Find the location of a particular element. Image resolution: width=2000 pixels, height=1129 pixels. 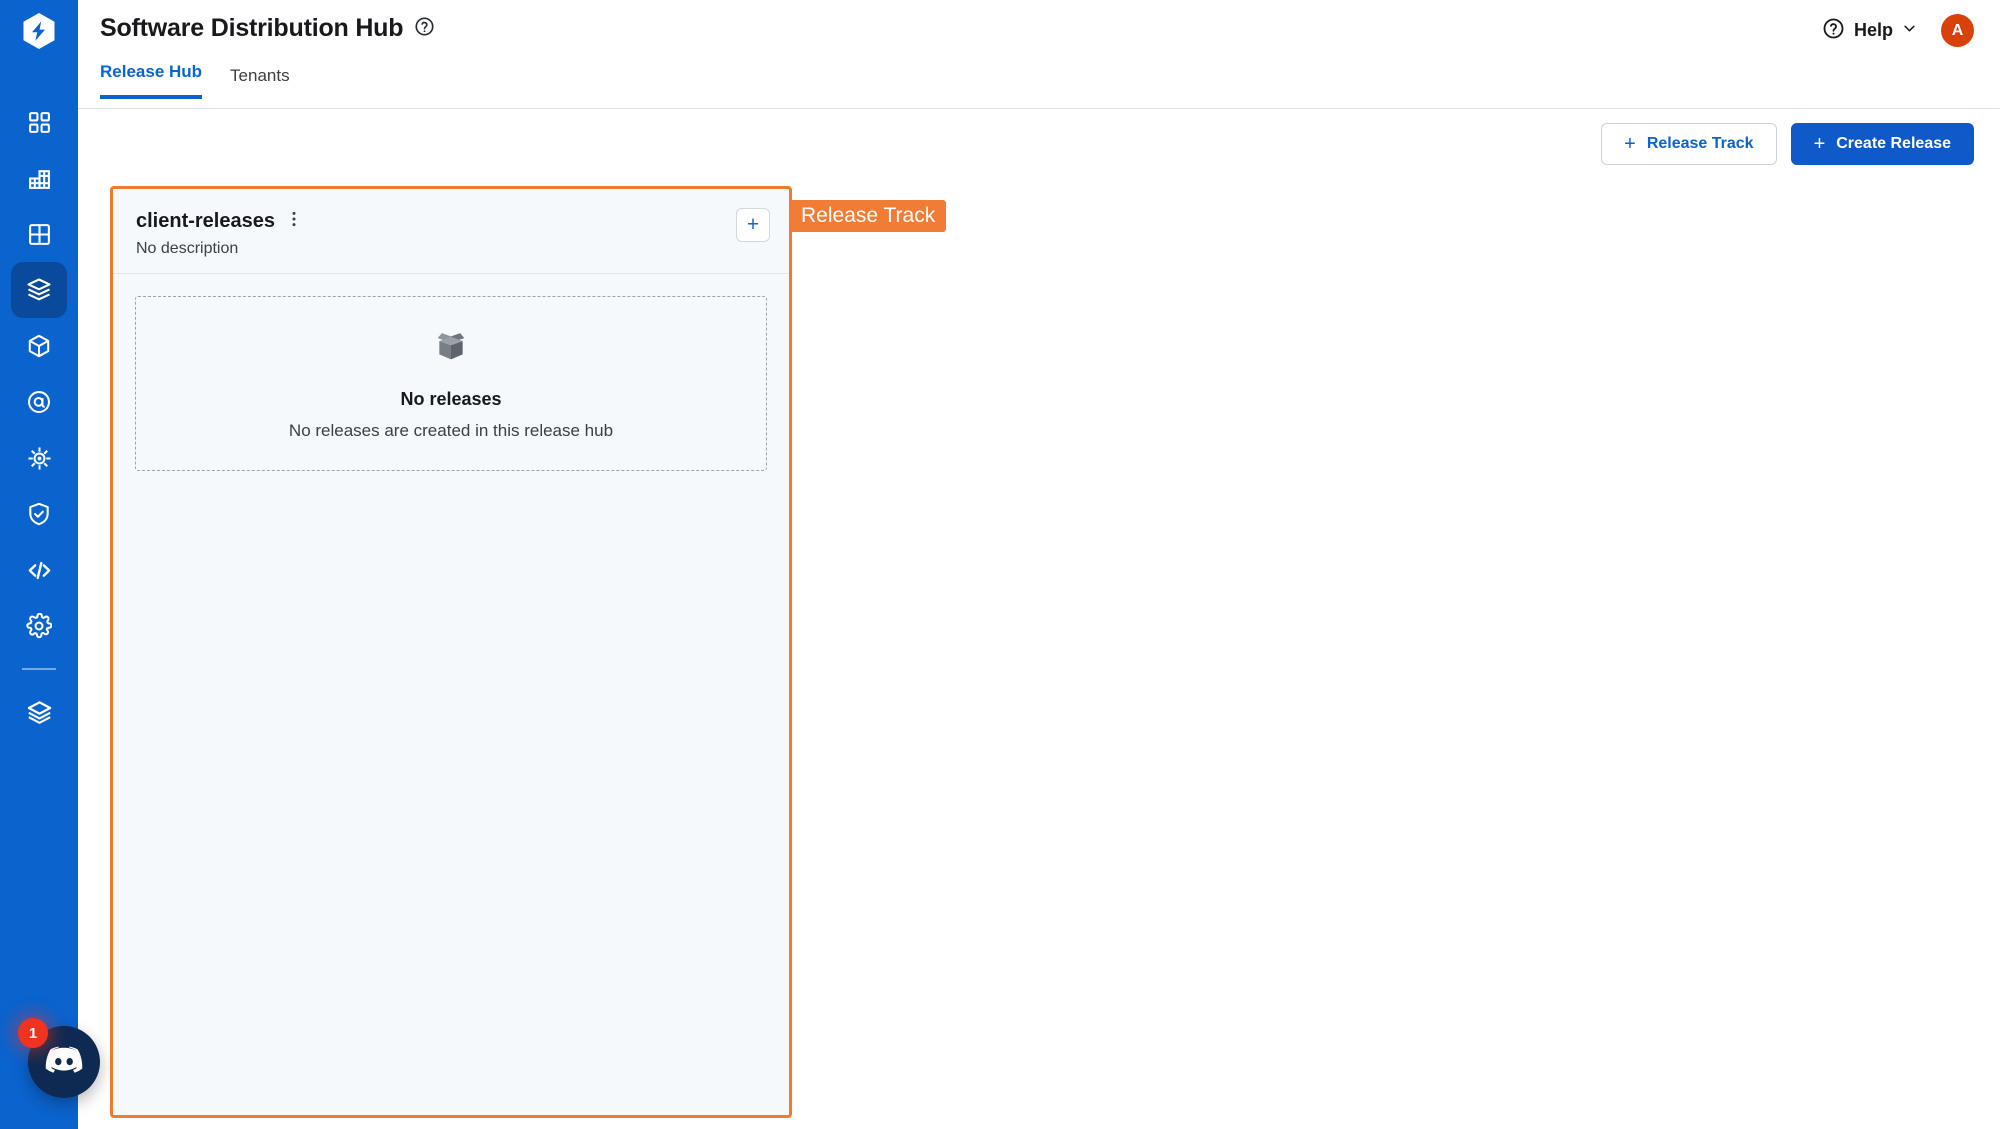

release-track-button-label: Release Track is located at coordinates (1700, 143).